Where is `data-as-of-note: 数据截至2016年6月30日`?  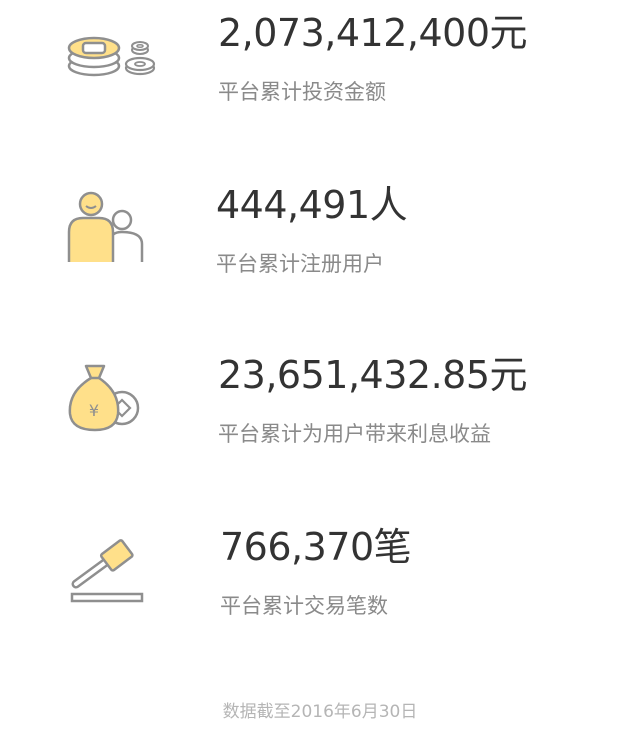
data-as-of-note: 数据截至2016年6月30日 is located at coordinates (320, 712).